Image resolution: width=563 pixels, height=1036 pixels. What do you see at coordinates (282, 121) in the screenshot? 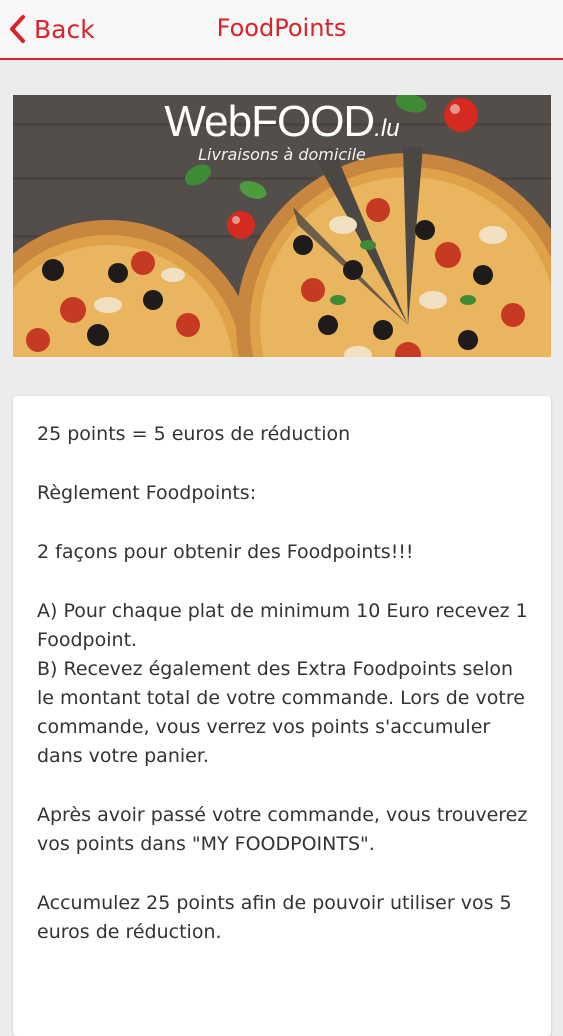
I see `brand-logo: WebFOOD.lu` at bounding box center [282, 121].